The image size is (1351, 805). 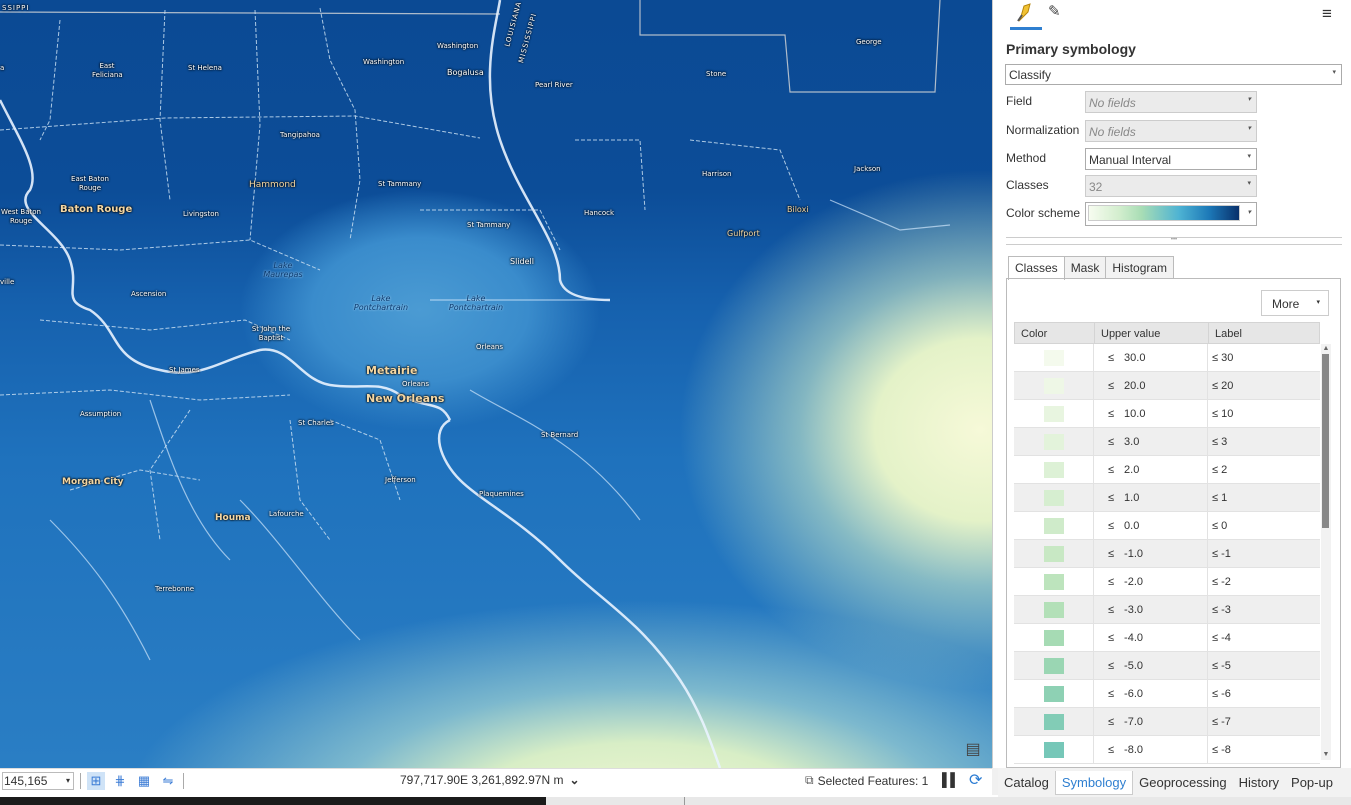 What do you see at coordinates (1094, 782) in the screenshot?
I see `tab-symbology: Symbology` at bounding box center [1094, 782].